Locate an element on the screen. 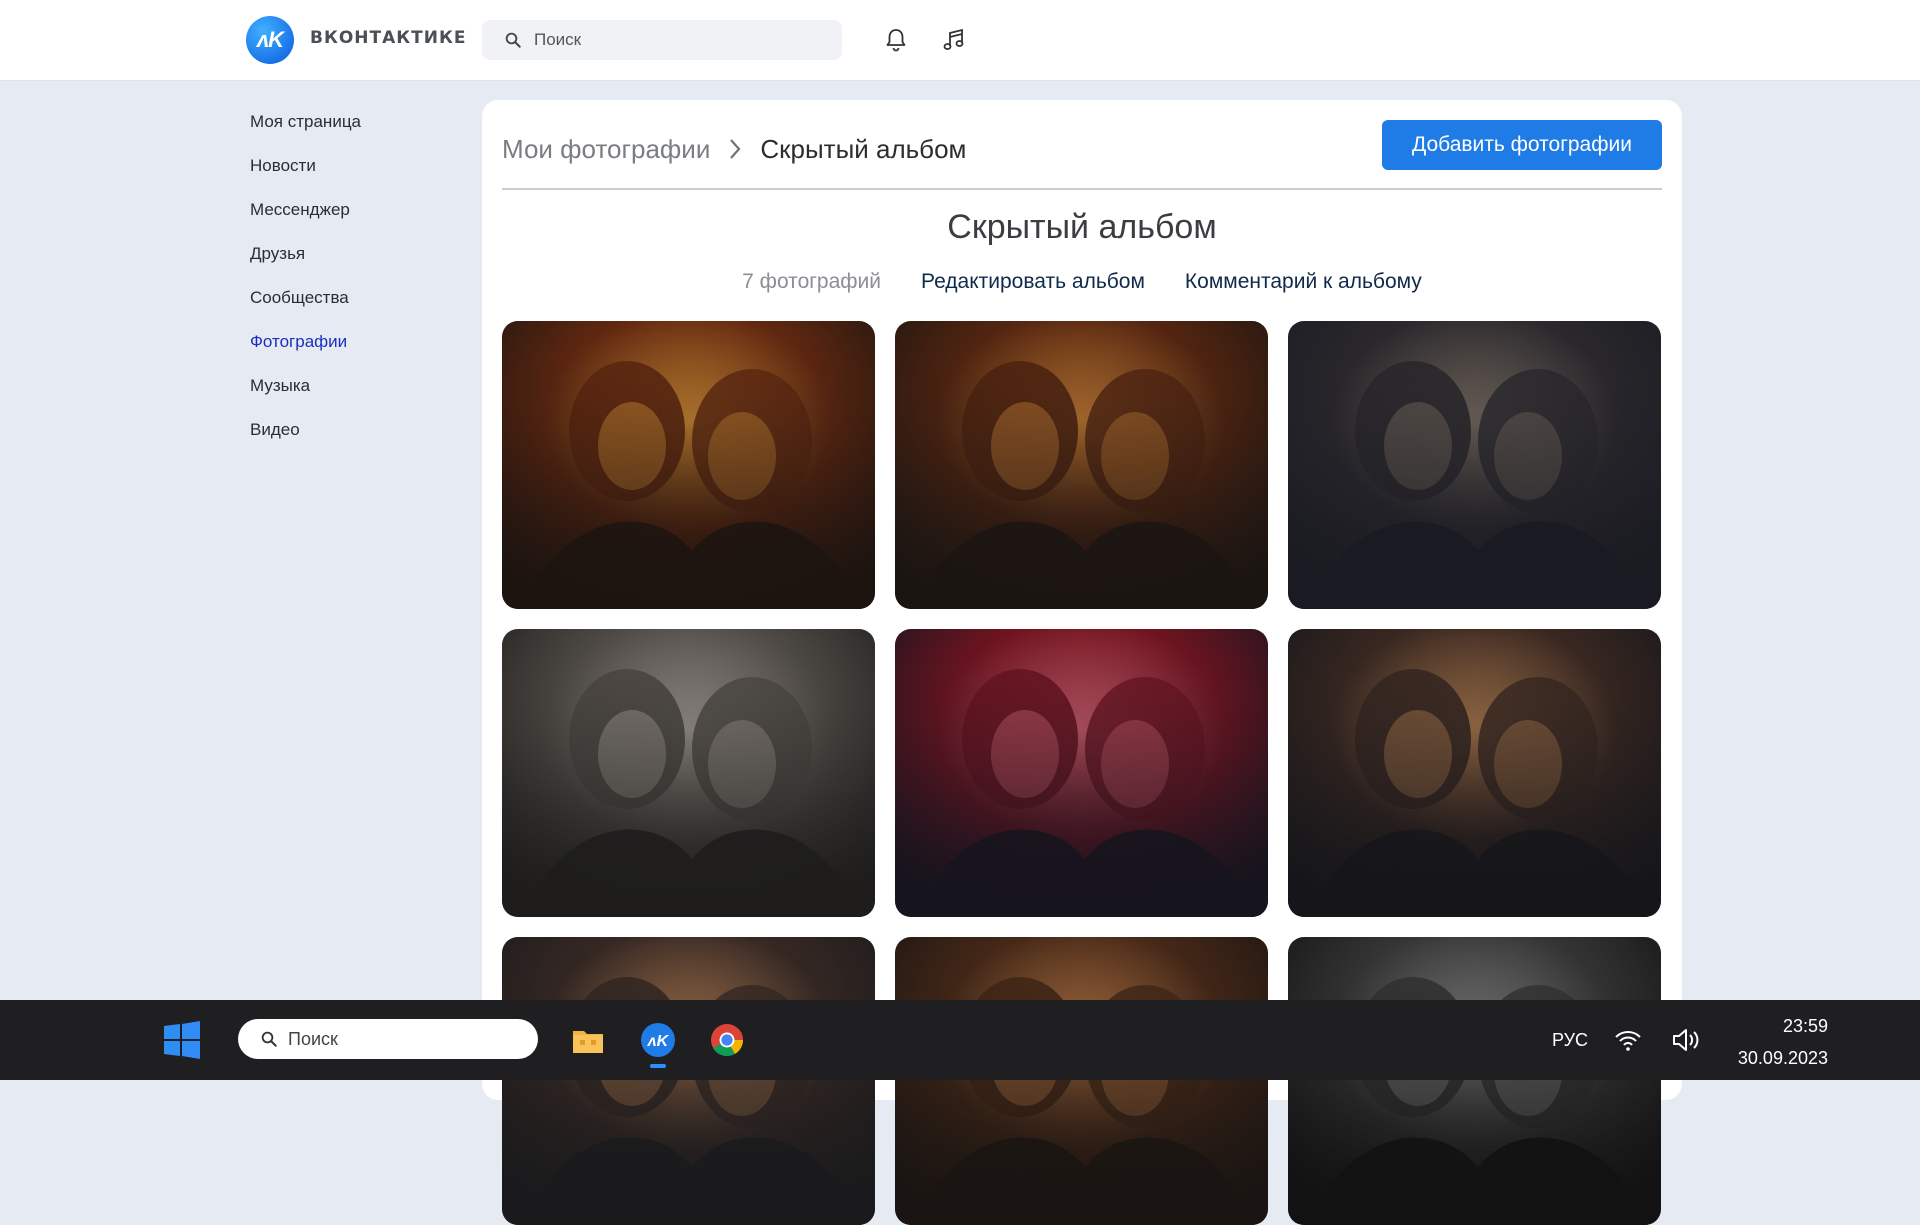 The width and height of the screenshot is (1920, 1225). taskbar-search-input is located at coordinates (408, 1039).